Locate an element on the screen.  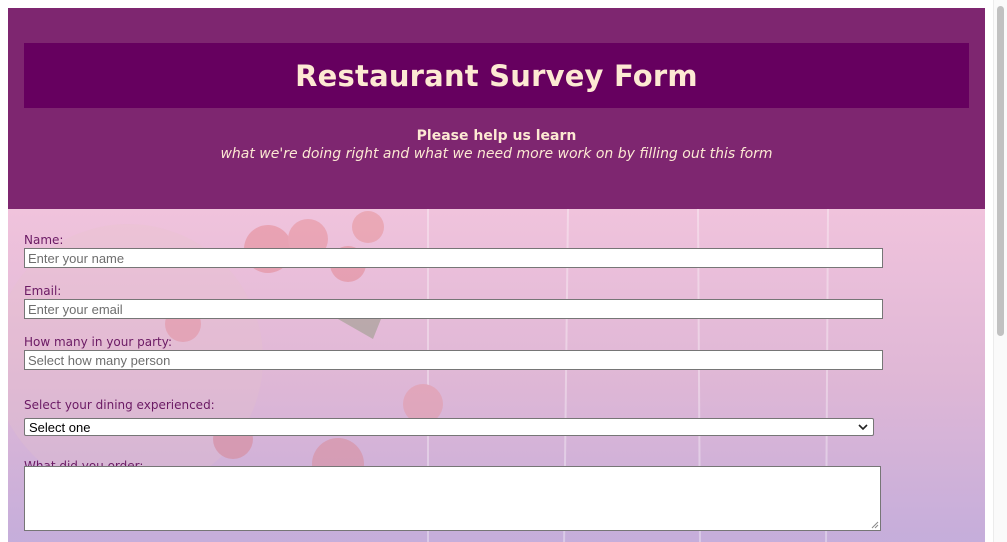
email-input is located at coordinates (453, 309).